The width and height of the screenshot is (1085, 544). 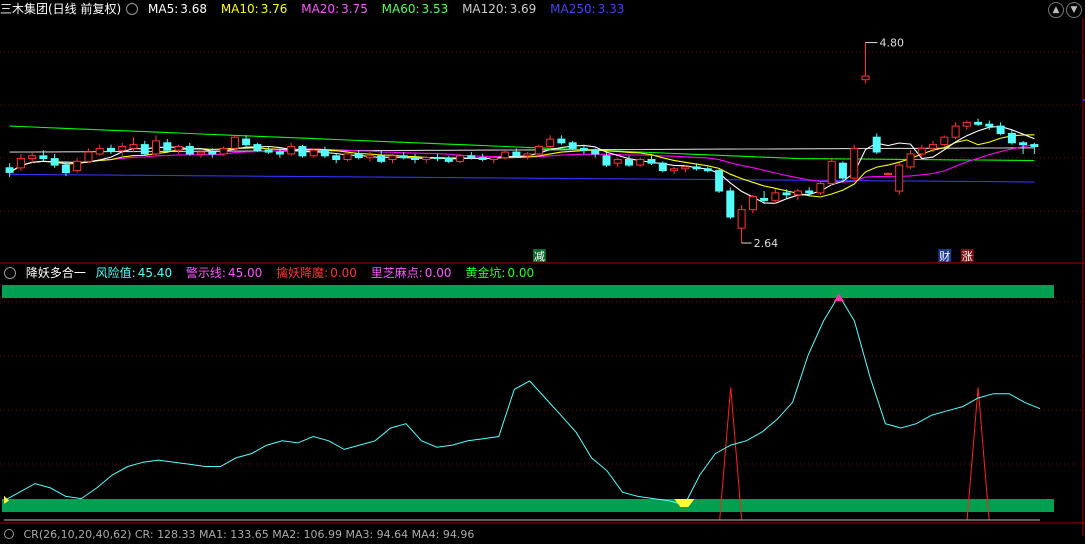 I want to click on ma250-line, so click(x=522, y=178).